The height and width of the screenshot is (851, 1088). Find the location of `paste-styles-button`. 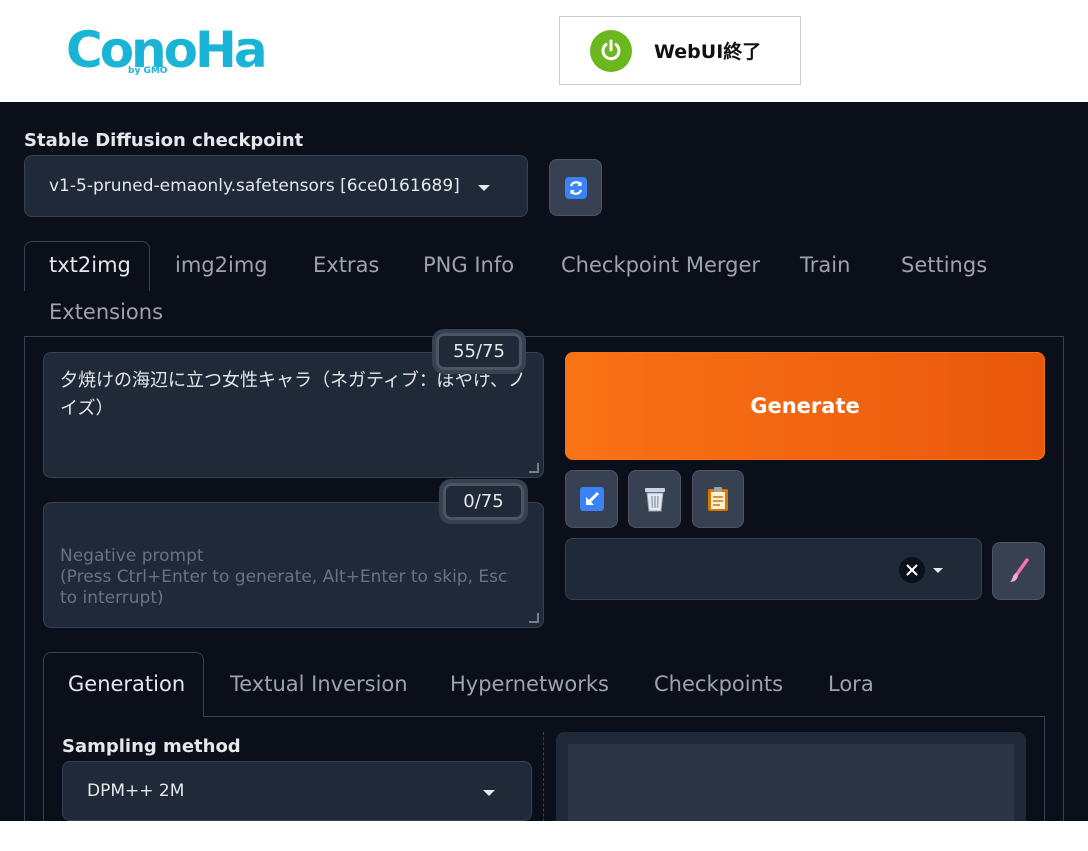

paste-styles-button is located at coordinates (718, 499).